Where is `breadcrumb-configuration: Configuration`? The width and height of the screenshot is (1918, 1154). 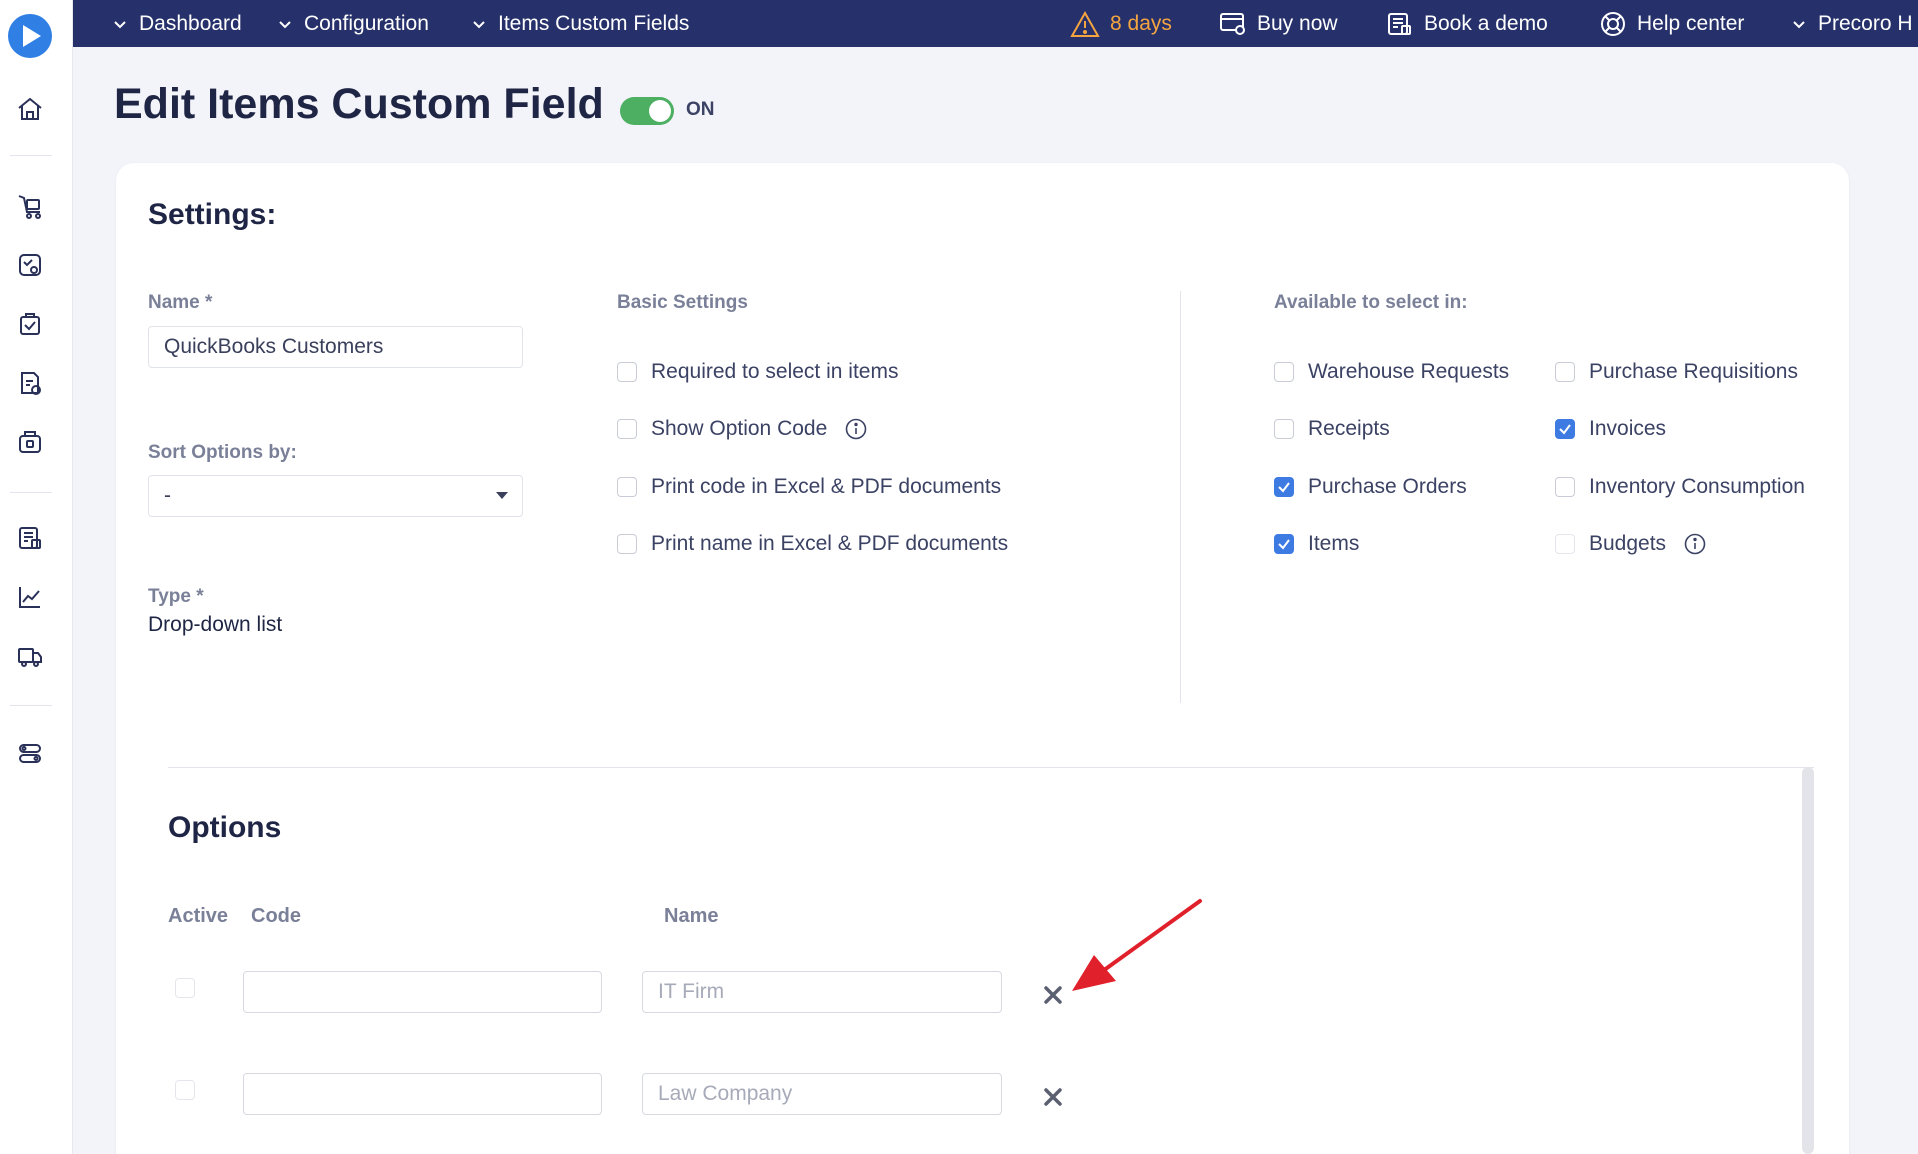
breadcrumb-configuration: Configuration is located at coordinates (352, 23).